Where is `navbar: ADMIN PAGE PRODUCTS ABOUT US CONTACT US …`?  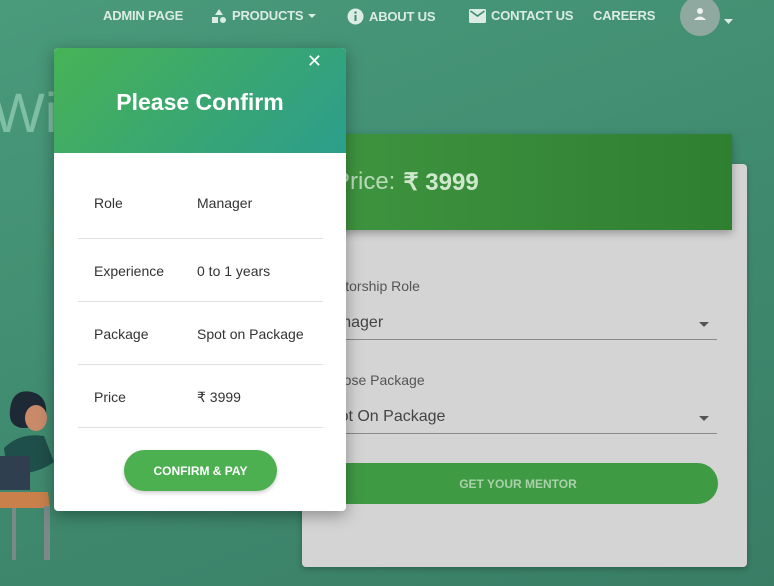
navbar: ADMIN PAGE PRODUCTS ABOUT US CONTACT US … is located at coordinates (387, 18).